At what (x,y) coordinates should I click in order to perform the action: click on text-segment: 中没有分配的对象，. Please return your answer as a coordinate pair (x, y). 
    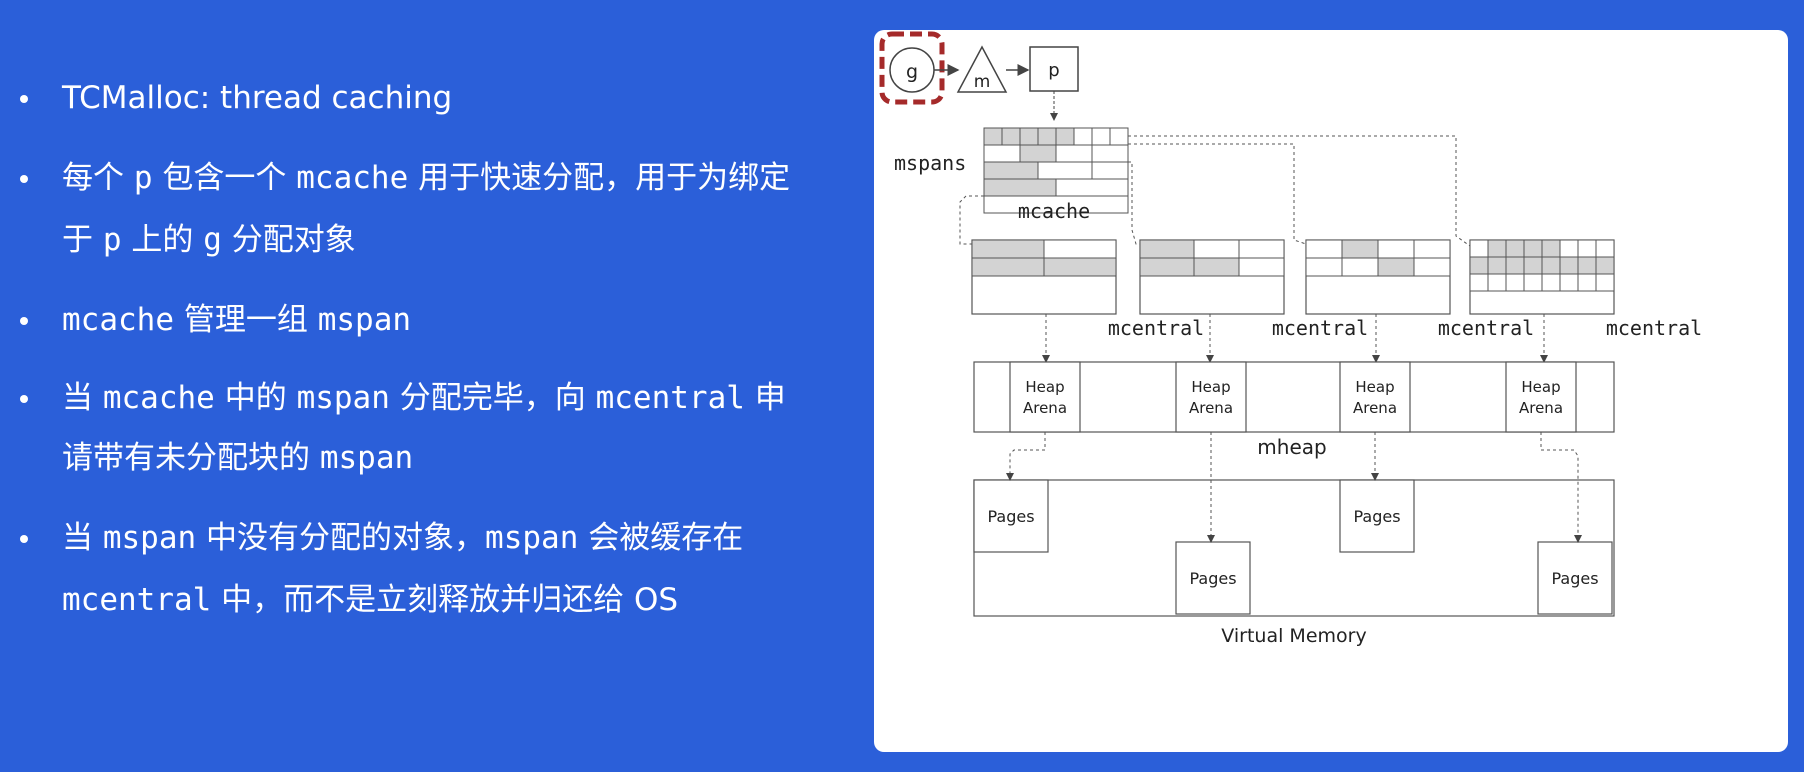
    Looking at the image, I should click on (341, 538).